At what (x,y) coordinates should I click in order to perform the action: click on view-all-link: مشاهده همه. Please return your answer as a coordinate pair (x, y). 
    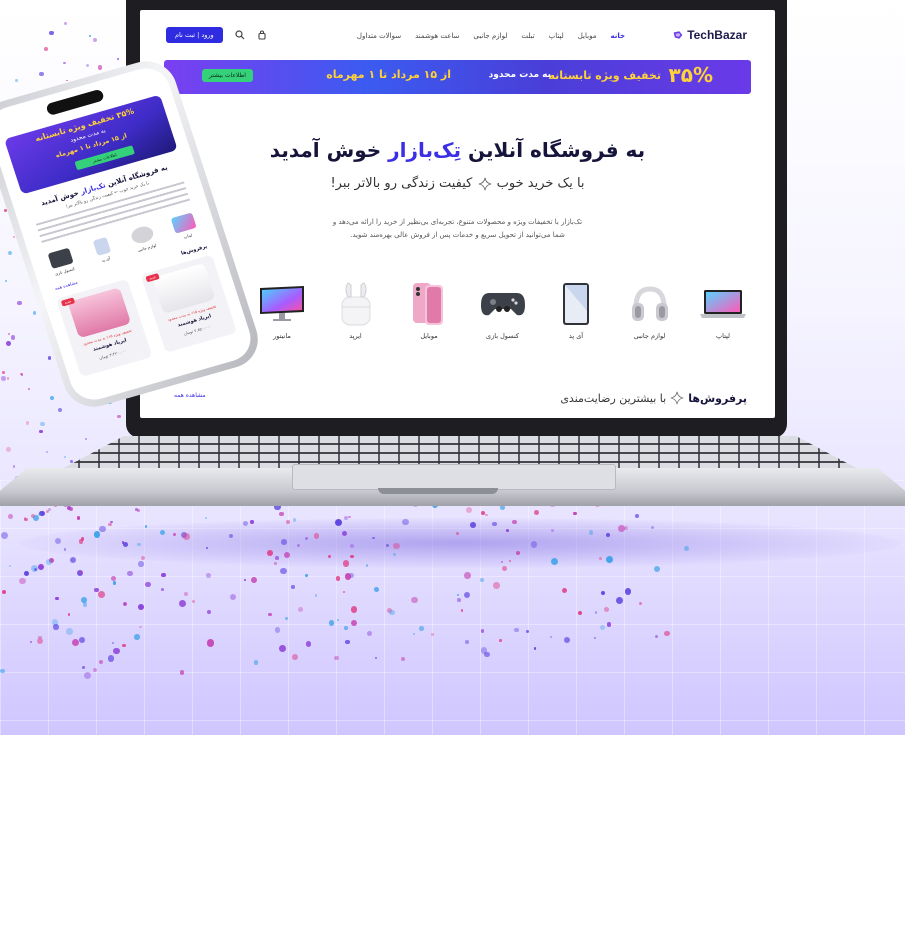
    Looking at the image, I should click on (190, 395).